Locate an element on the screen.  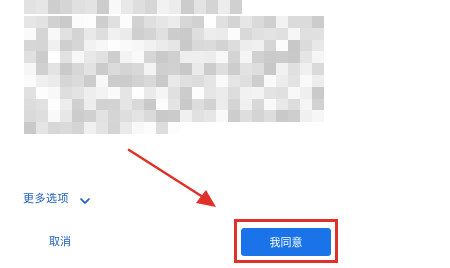
more-options-toggle: 更多选项 is located at coordinates (57, 198).